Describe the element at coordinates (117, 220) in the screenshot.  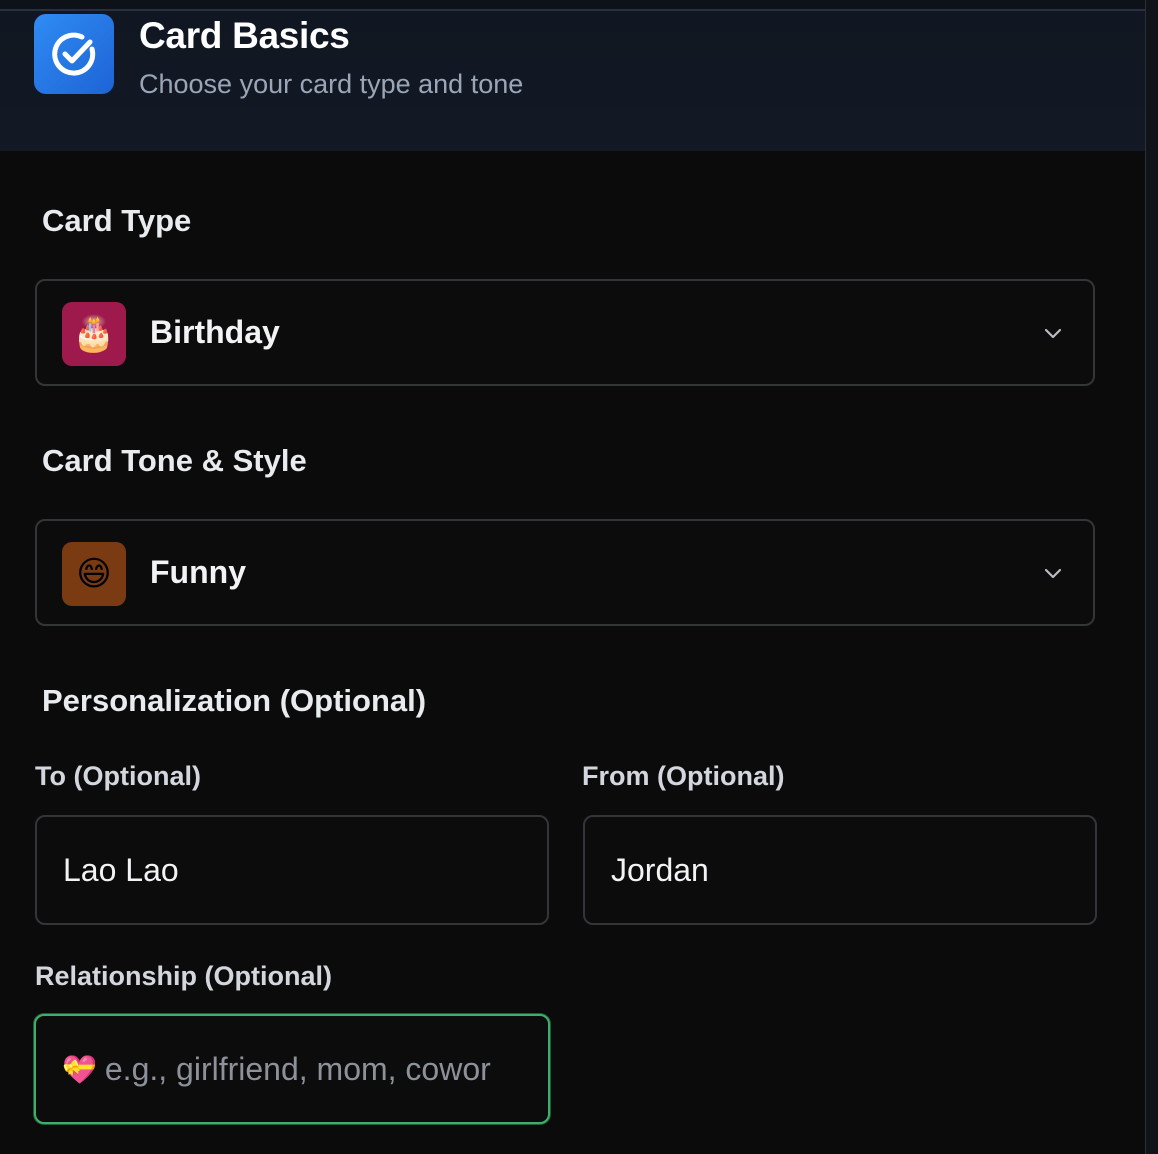
I see `card-type-label: Card Type` at that location.